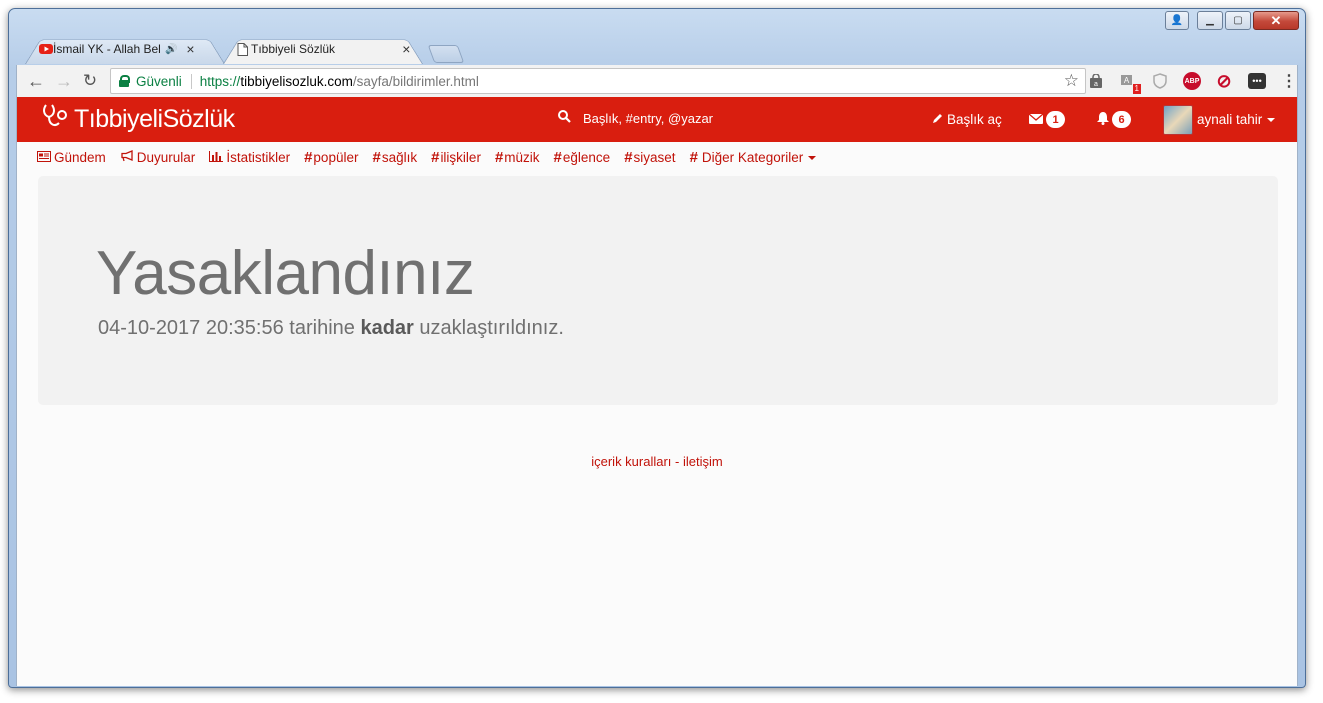 This screenshot has height=703, width=1323. I want to click on category-istatistikler: İstatistikler, so click(249, 157).